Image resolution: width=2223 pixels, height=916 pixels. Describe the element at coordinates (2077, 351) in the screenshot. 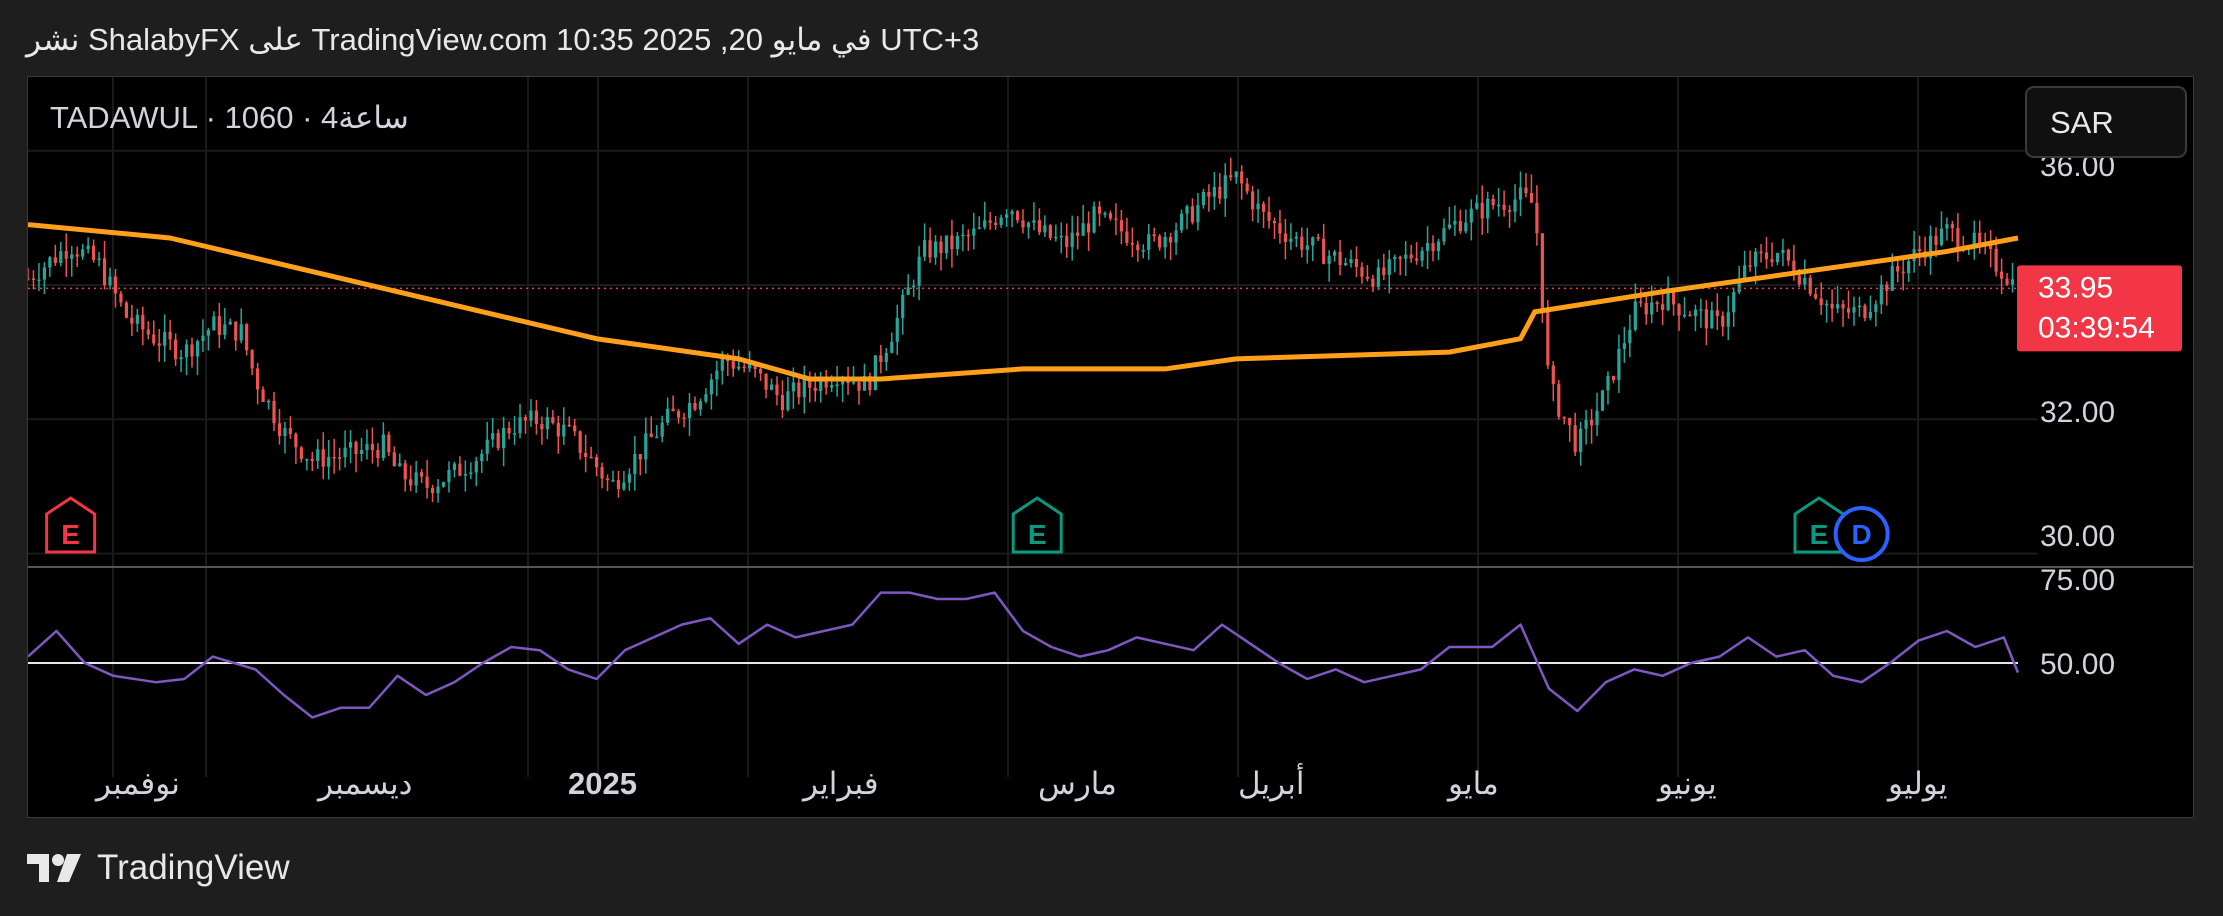

I see `price-axis: 36.0032.0030.00` at that location.